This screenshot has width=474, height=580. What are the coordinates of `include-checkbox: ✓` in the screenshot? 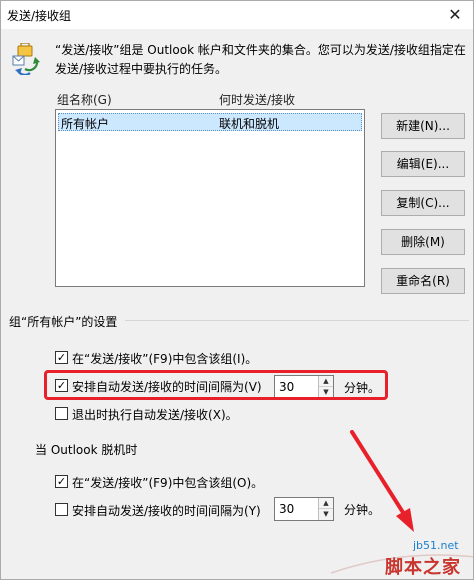 It's located at (61, 357).